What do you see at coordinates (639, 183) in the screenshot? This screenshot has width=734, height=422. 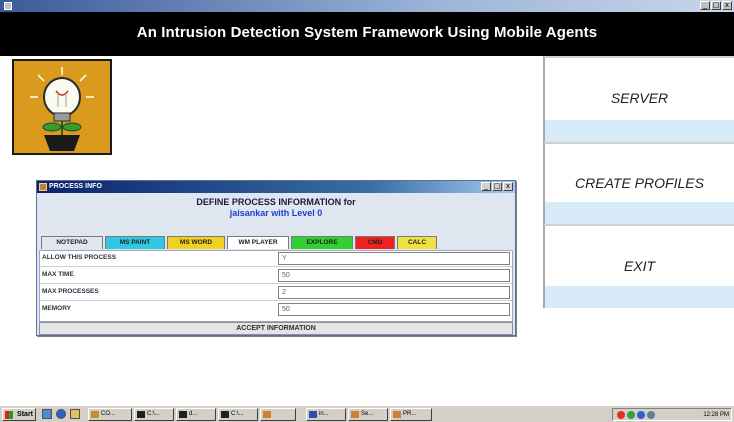 I see `create-profiles-button-label: CREATE PROFILES` at bounding box center [639, 183].